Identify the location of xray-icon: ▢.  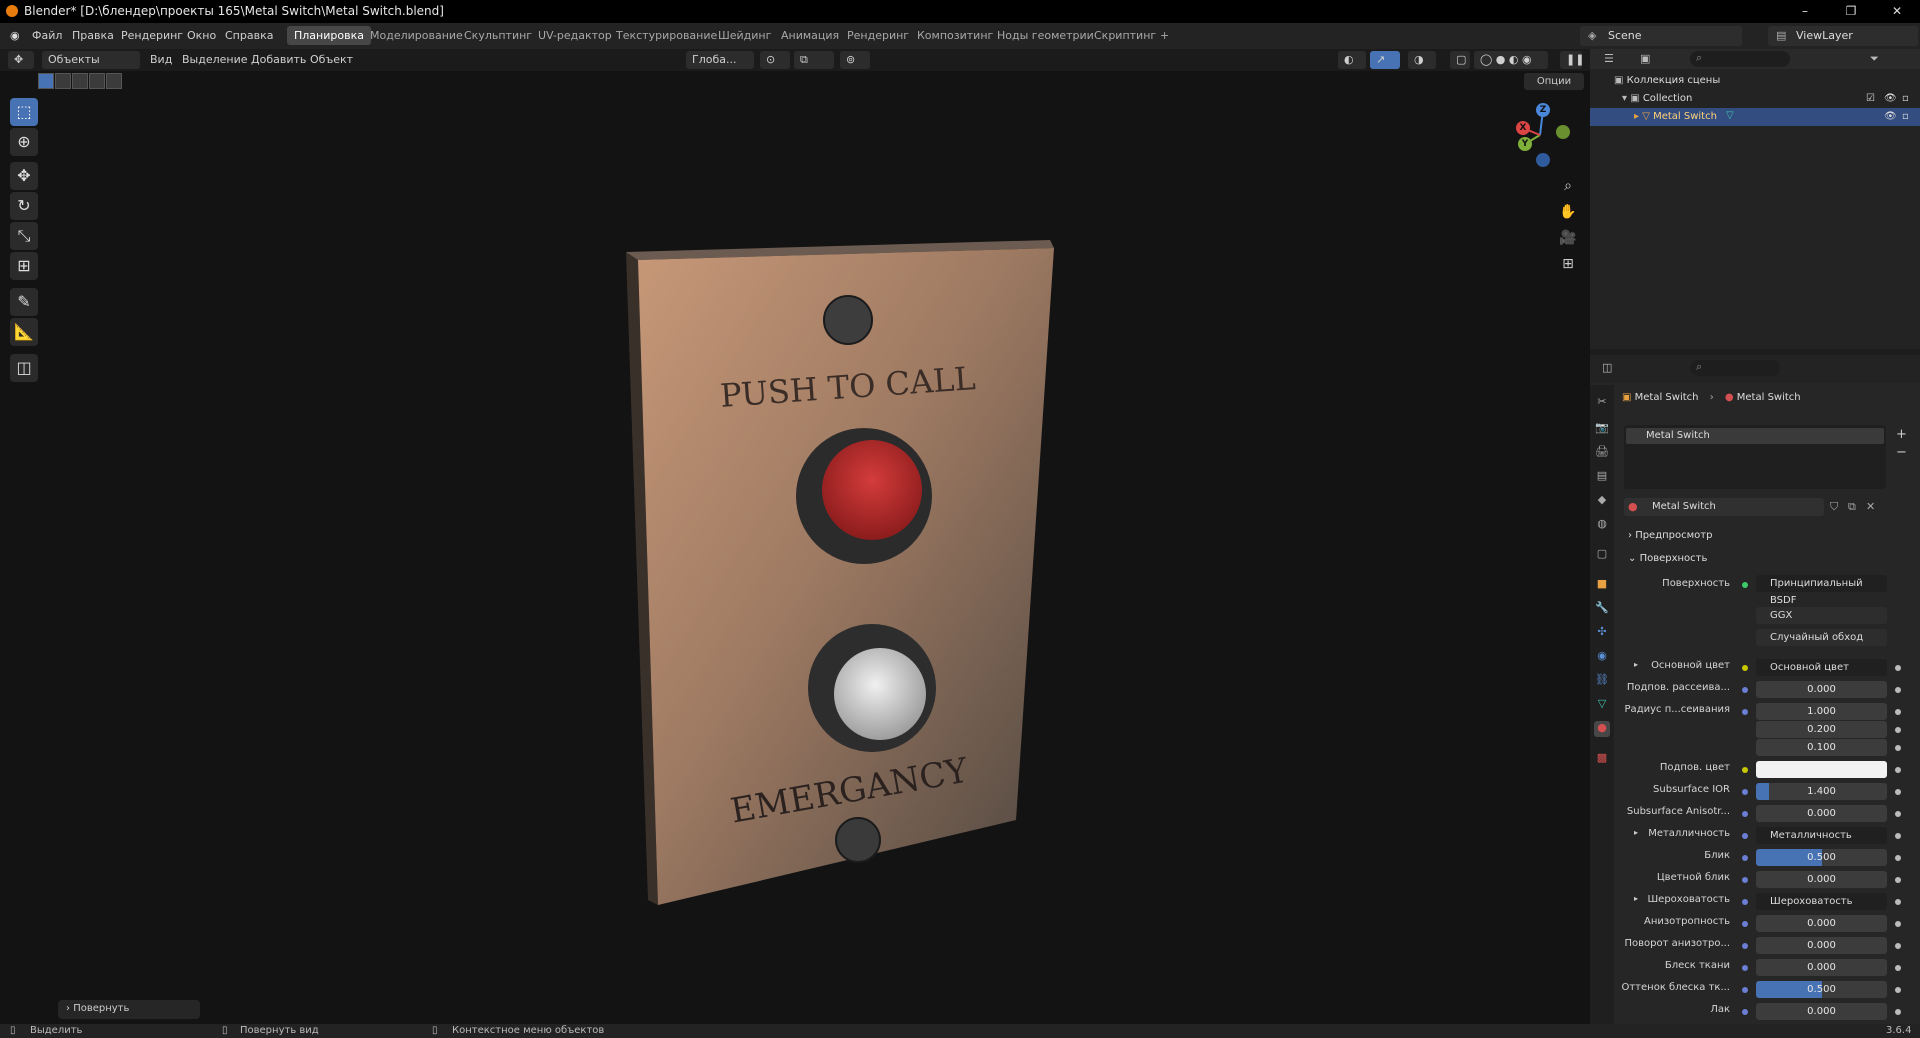
(1460, 60).